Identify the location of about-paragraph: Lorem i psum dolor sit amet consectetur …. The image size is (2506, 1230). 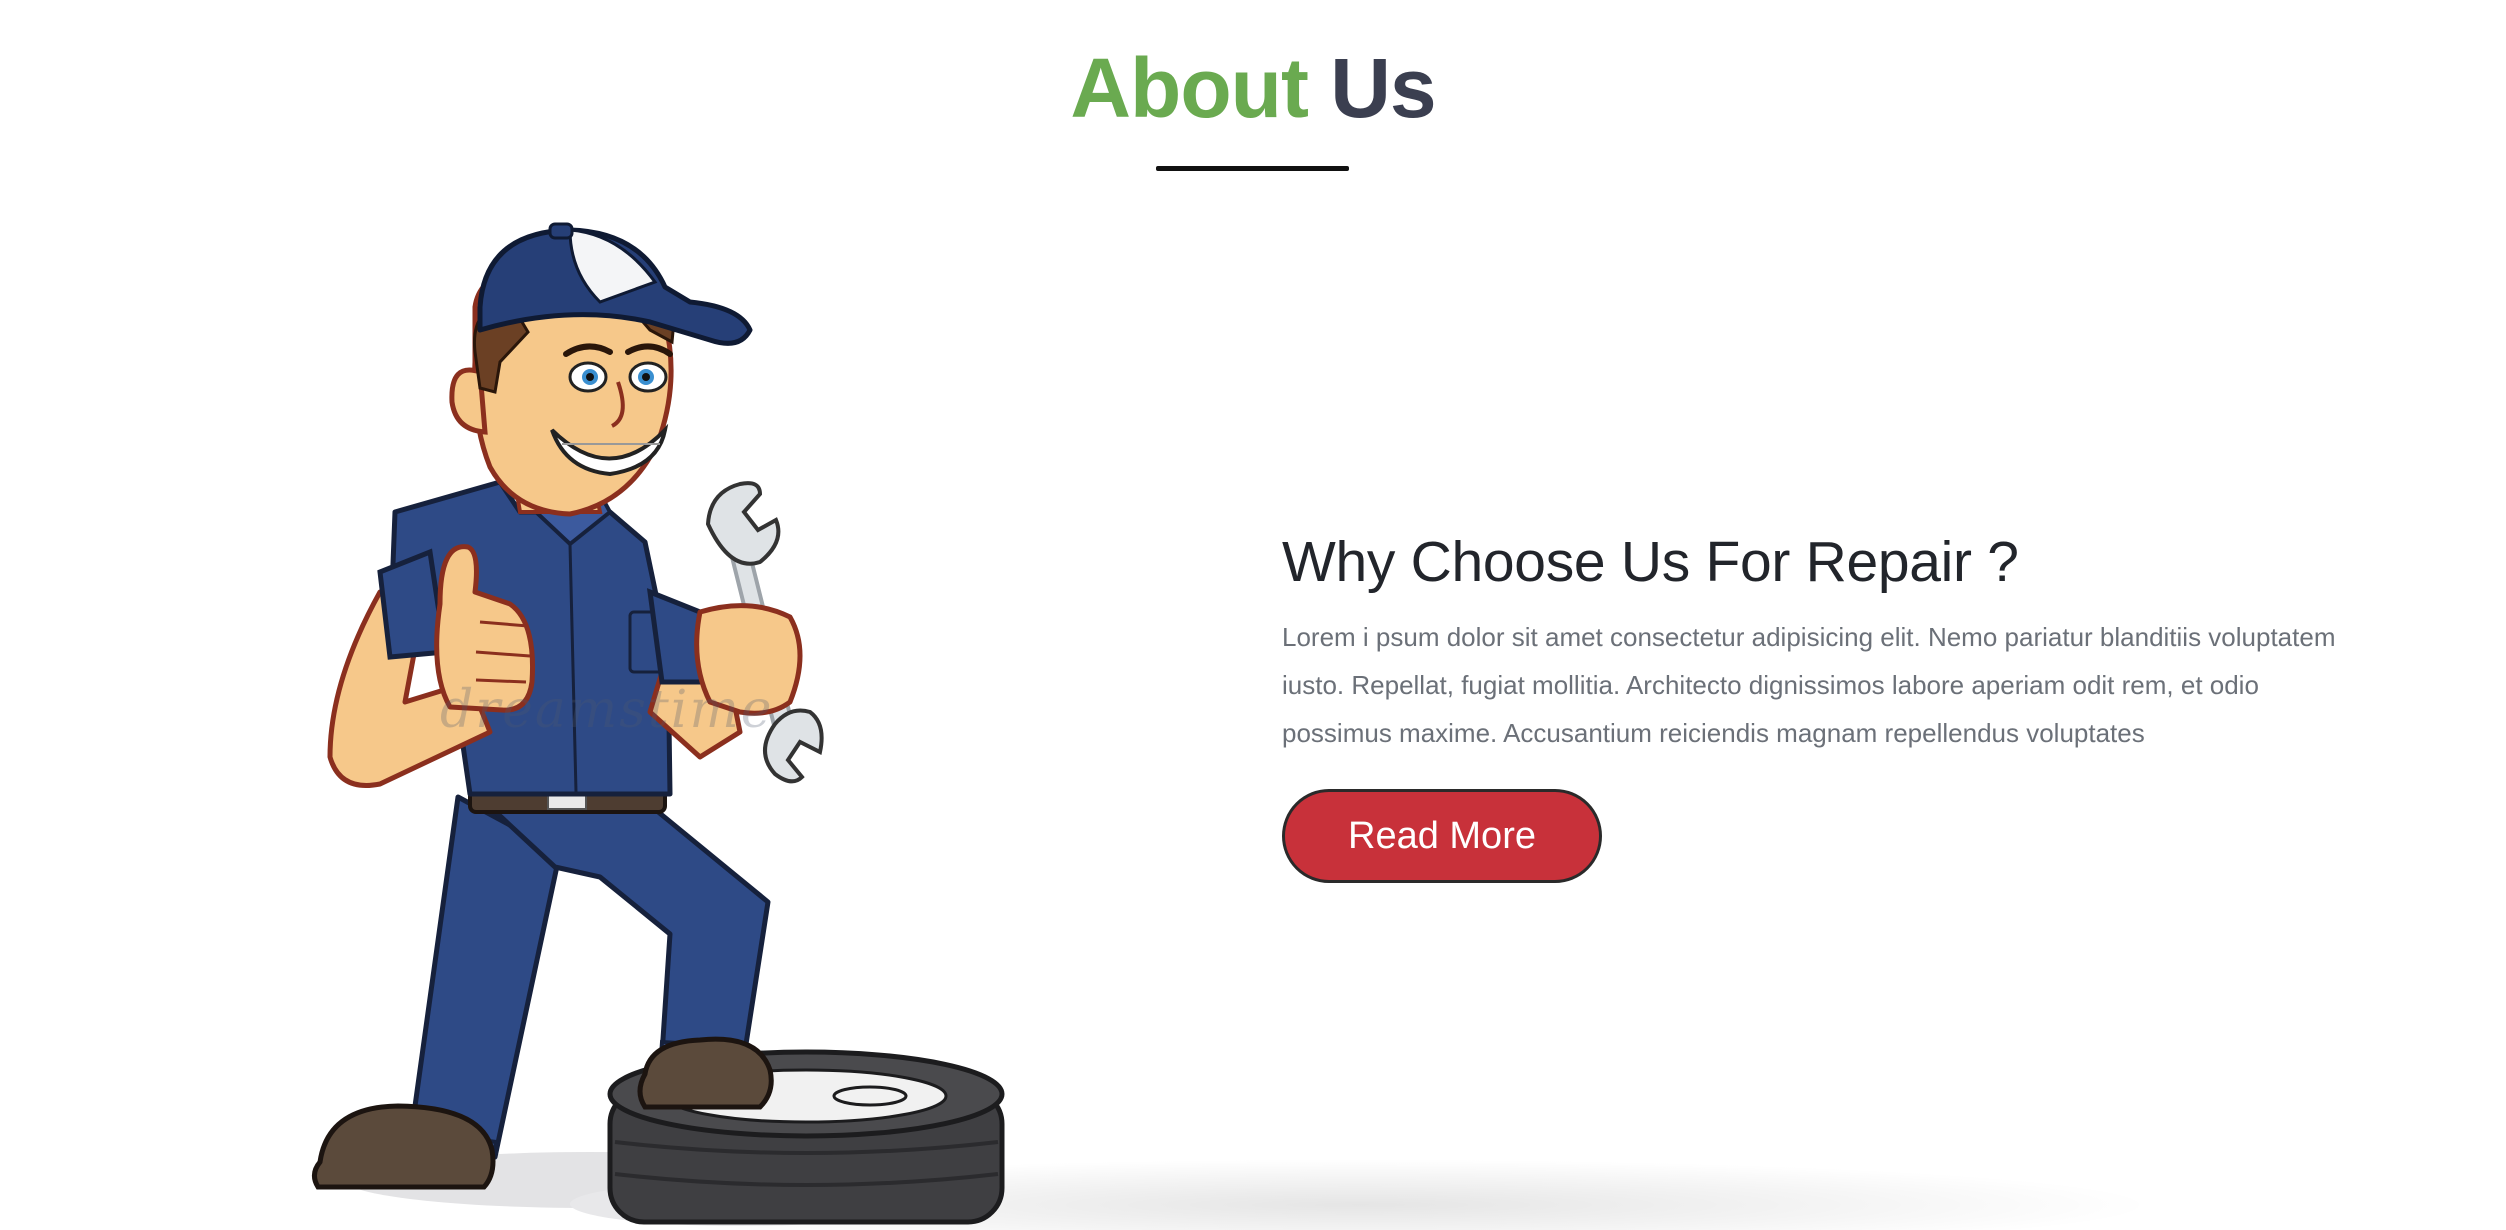
(1809, 685).